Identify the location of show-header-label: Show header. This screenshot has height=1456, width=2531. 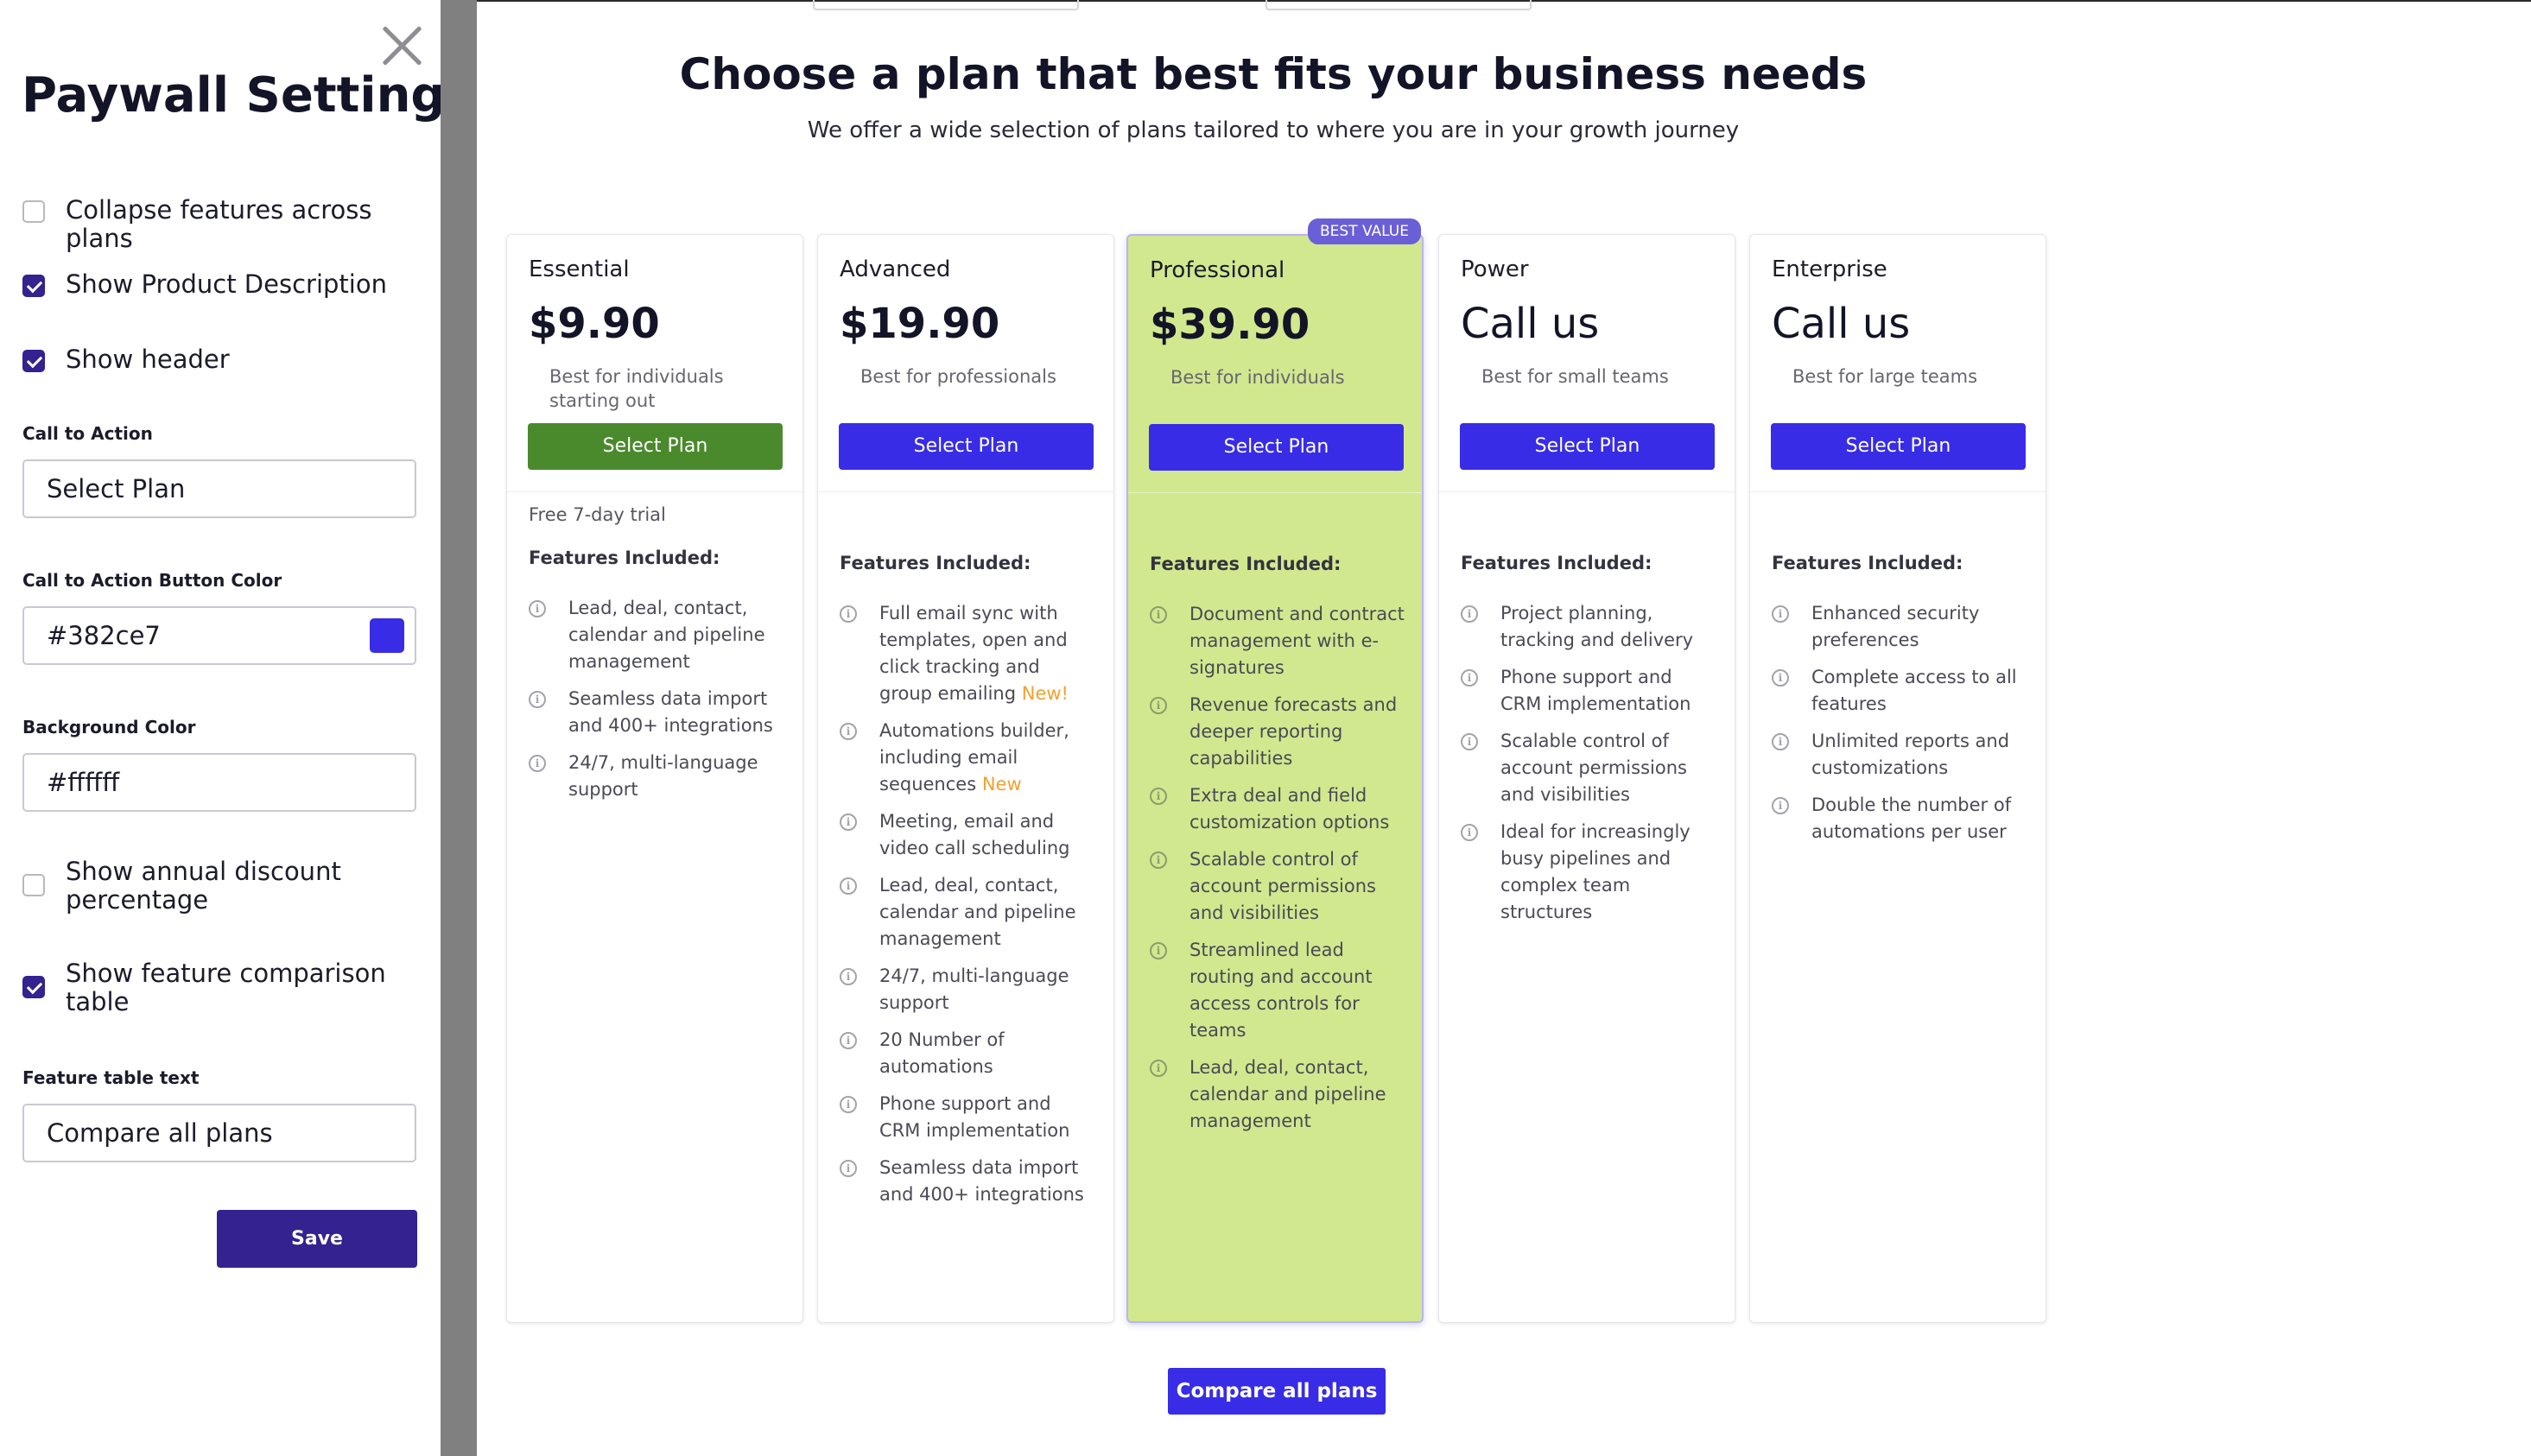
(148, 360).